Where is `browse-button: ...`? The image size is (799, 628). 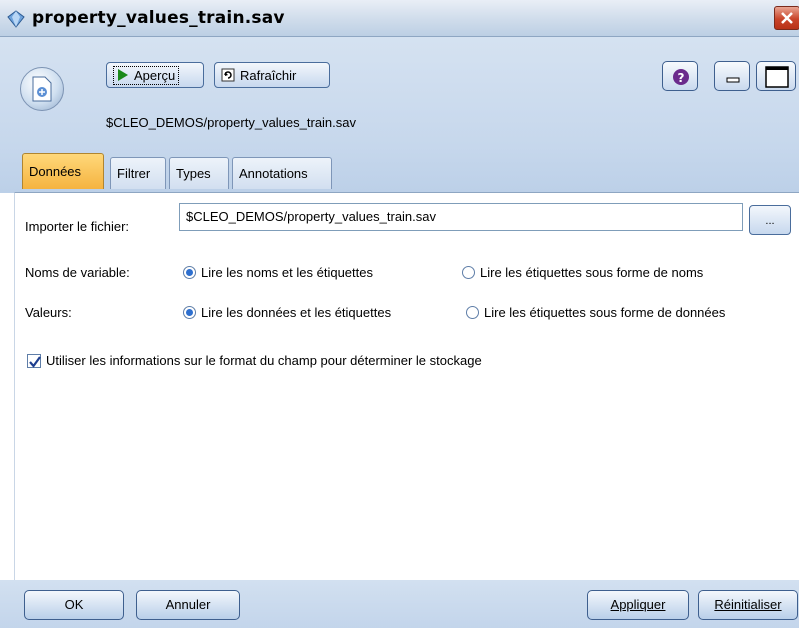 browse-button: ... is located at coordinates (770, 220).